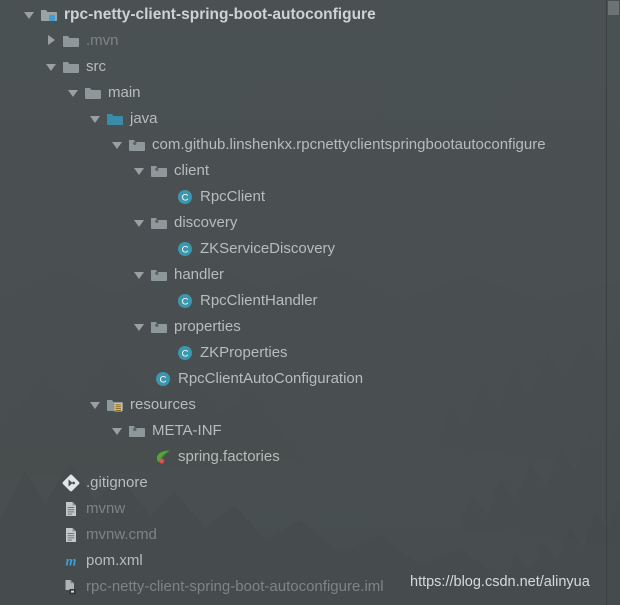 Image resolution: width=620 pixels, height=605 pixels. What do you see at coordinates (310, 405) in the screenshot?
I see `tree-row-resources-root: resources` at bounding box center [310, 405].